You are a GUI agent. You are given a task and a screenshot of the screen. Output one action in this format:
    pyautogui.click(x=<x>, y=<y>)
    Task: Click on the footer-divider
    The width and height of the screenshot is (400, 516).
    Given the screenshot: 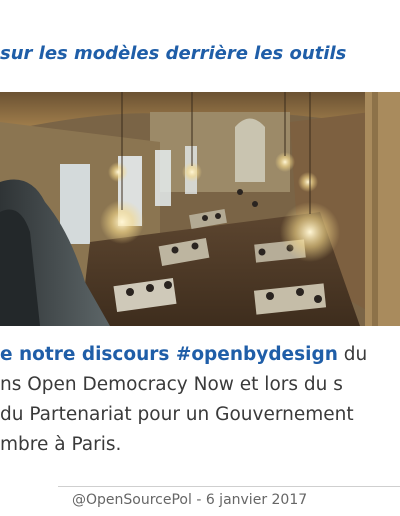 What is the action you would take?
    pyautogui.click(x=229, y=486)
    